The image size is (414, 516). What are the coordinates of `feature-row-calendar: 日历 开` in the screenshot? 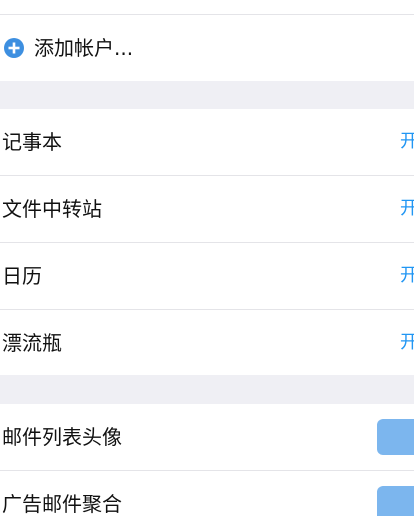 It's located at (207, 276).